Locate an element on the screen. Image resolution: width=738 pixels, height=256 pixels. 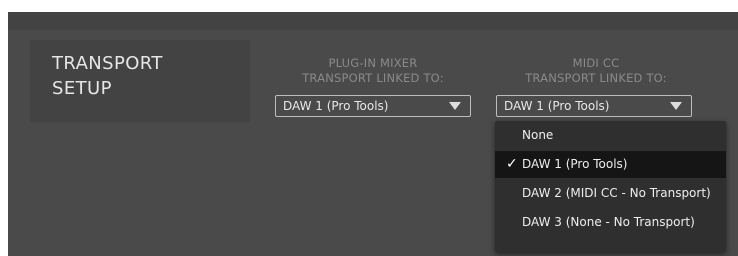
plugin-mixer-selected-value: DAW 1 (Pro Tools) is located at coordinates (336, 106).